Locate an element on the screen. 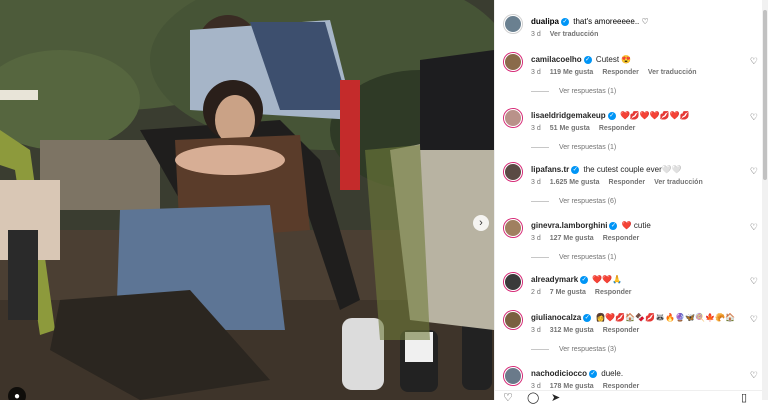  comment-text-line: giulianocalza ✓ 👩‍❤️‍💋🏠🍫💋🦝🔥🔮🦋🍭🍁🥐🏠 is located at coordinates (633, 317).